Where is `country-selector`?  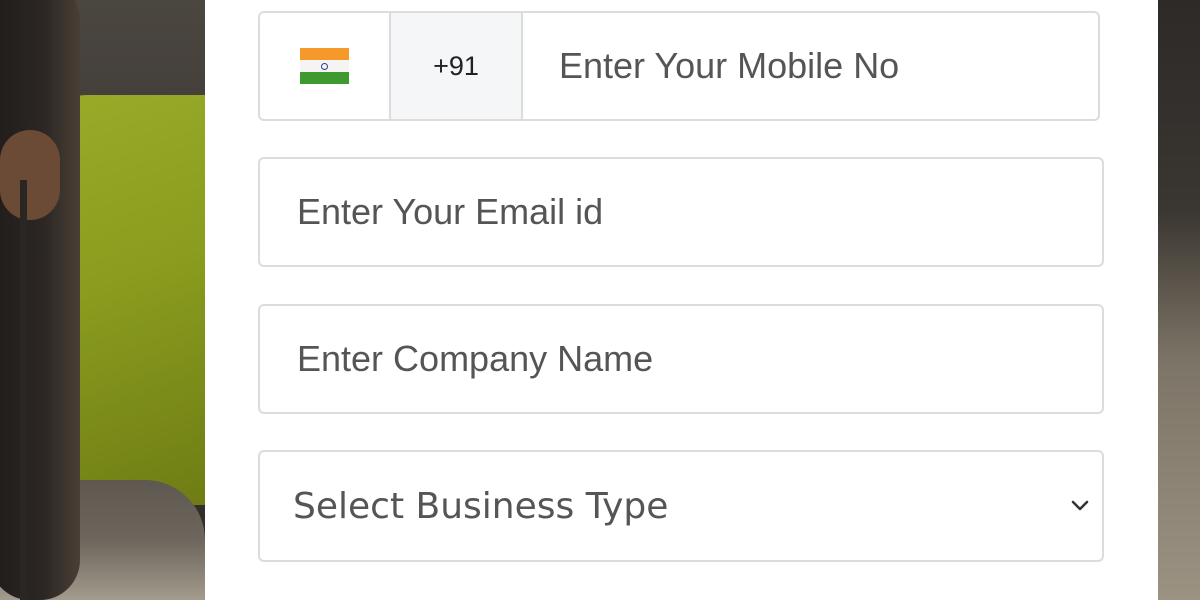 country-selector is located at coordinates (325, 66).